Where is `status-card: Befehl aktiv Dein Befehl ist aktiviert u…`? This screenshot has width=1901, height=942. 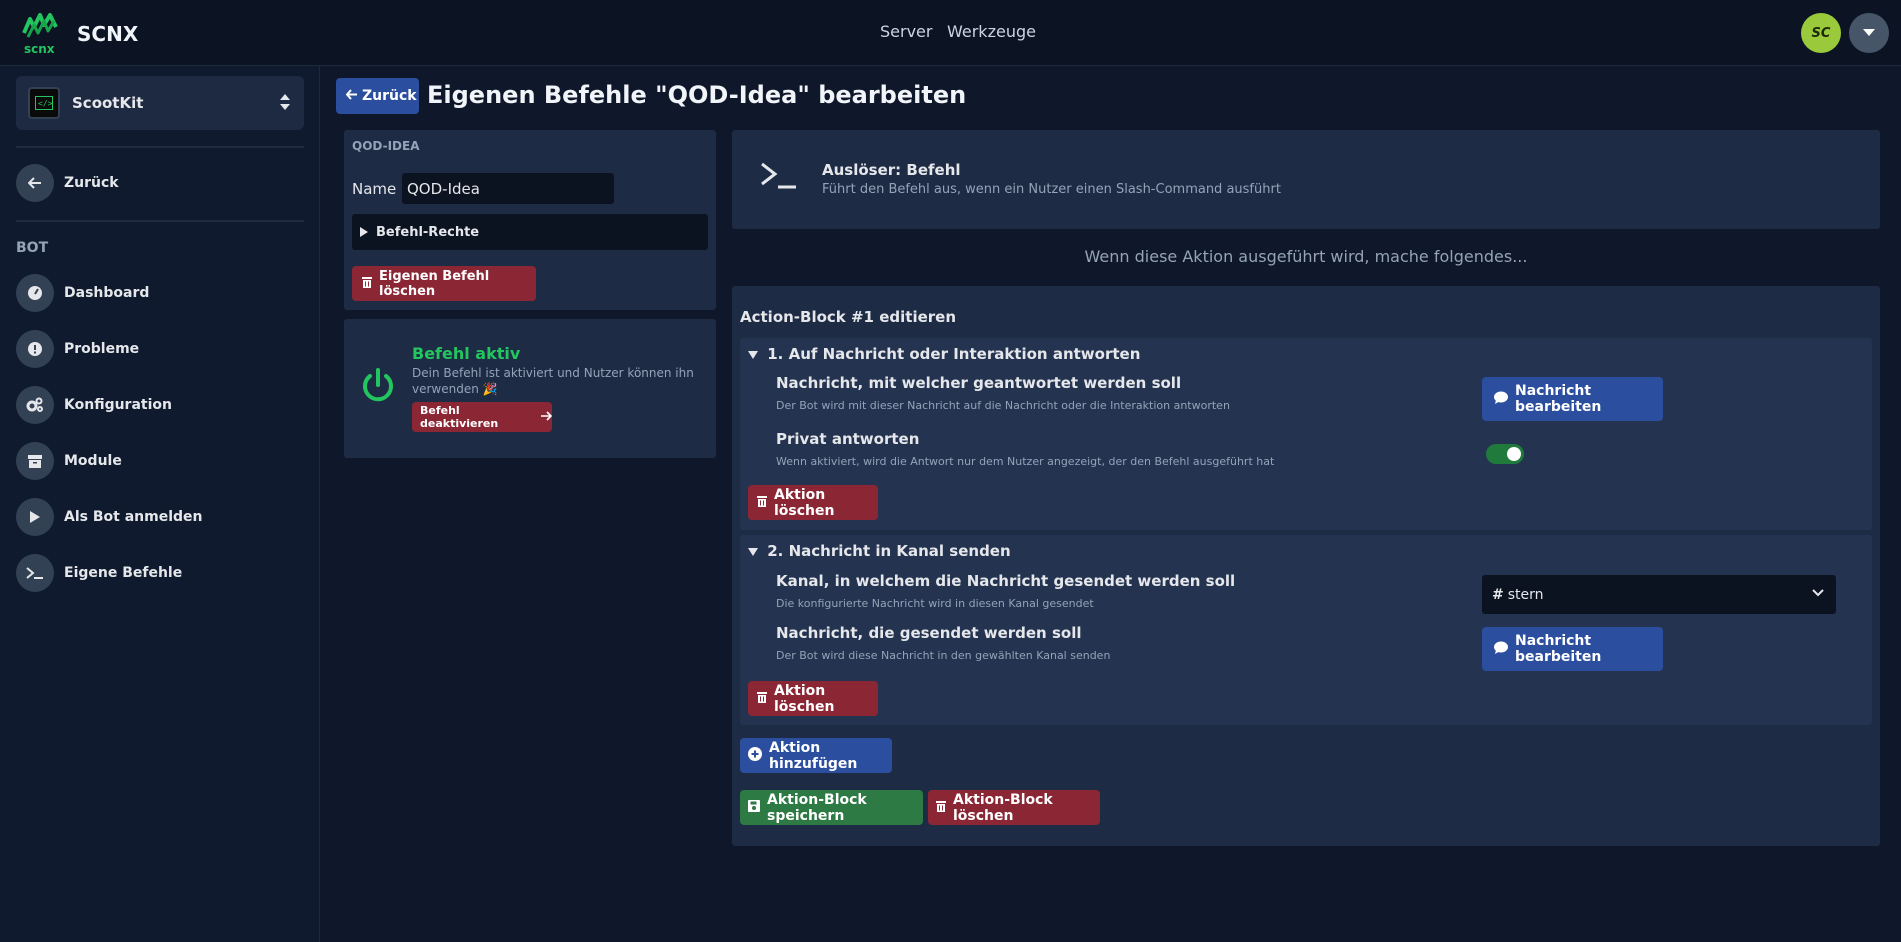 status-card: Befehl aktiv Dein Befehl ist aktiviert u… is located at coordinates (530, 388).